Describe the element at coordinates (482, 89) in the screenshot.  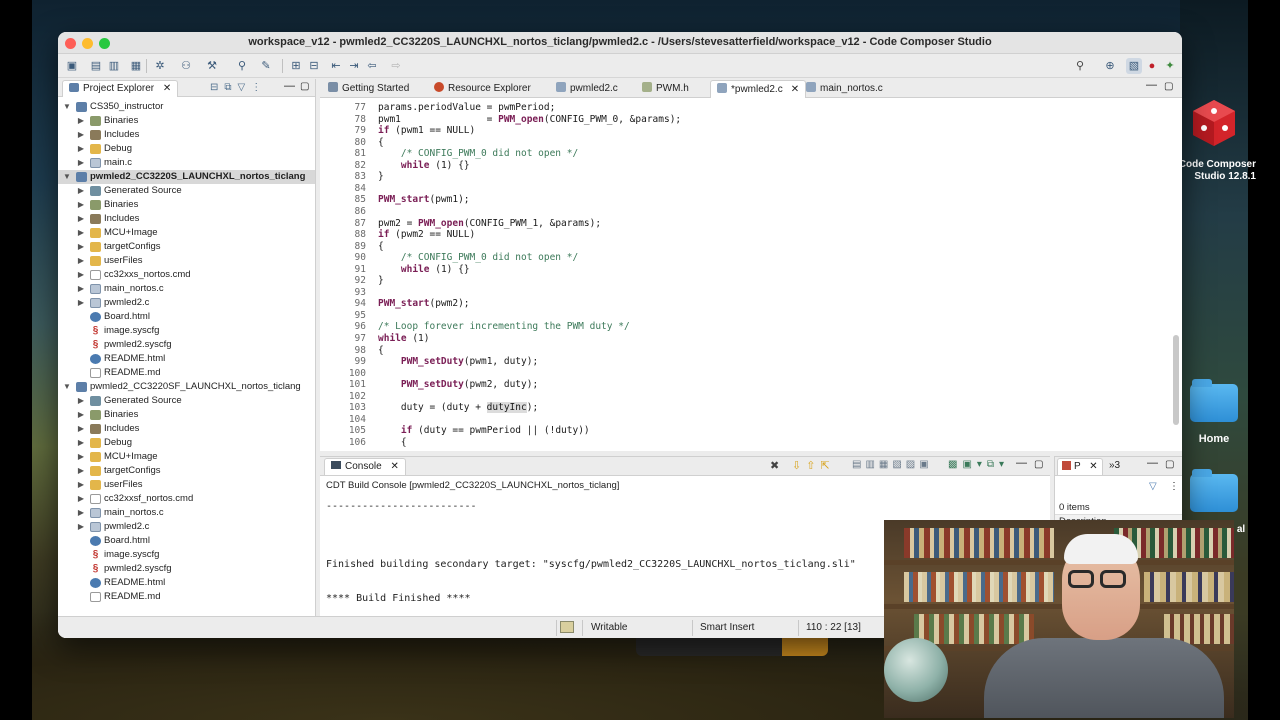
I see `tab-resource-explorer: Resource Explorer` at that location.